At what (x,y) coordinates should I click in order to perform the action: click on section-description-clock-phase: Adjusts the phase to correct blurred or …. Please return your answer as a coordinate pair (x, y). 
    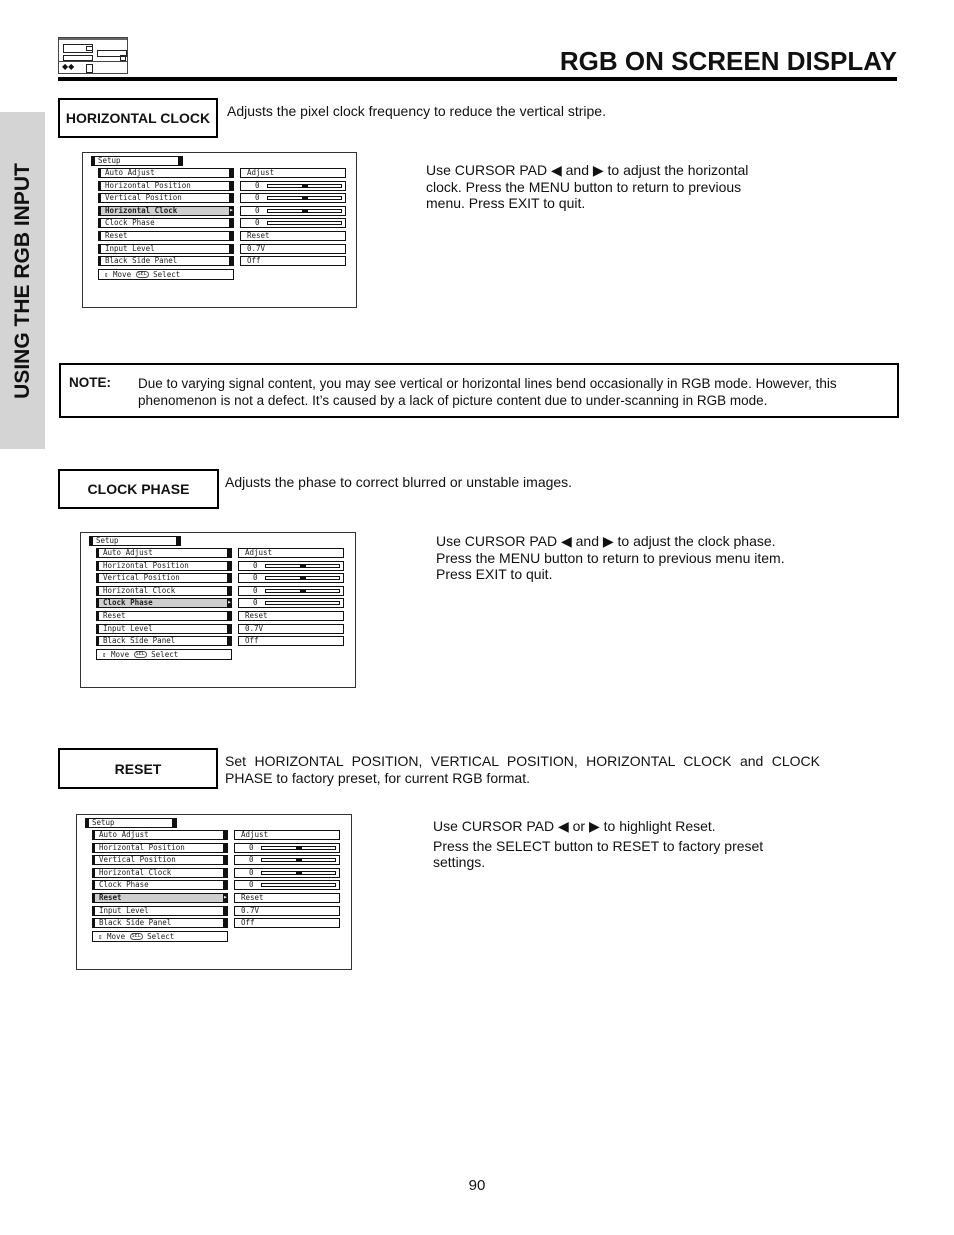
    Looking at the image, I should click on (399, 482).